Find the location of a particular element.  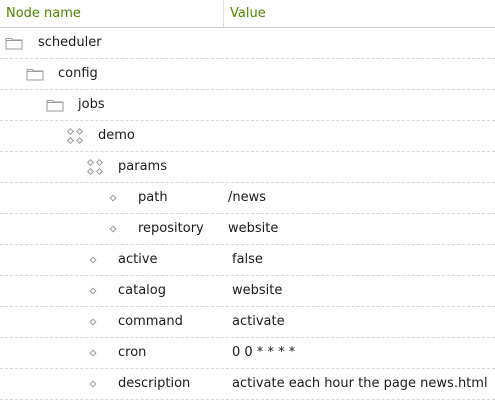

tree-row-path: path/news is located at coordinates (247, 198).